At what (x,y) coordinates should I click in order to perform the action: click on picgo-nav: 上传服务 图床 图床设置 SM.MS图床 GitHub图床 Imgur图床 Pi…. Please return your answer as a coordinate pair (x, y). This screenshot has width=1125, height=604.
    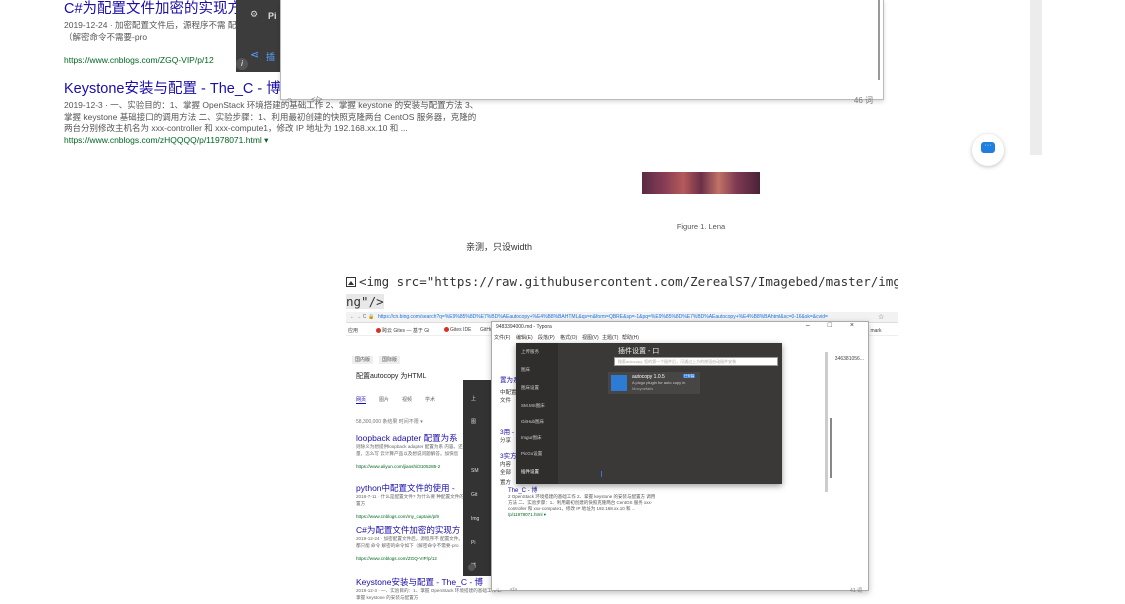
    Looking at the image, I should click on (537, 413).